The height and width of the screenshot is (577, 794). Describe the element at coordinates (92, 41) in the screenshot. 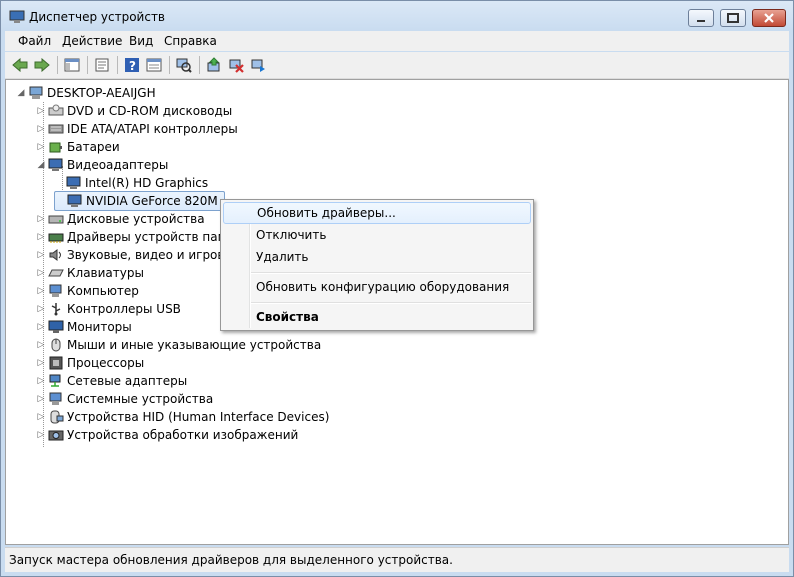

I see `menu-action: Действие` at that location.